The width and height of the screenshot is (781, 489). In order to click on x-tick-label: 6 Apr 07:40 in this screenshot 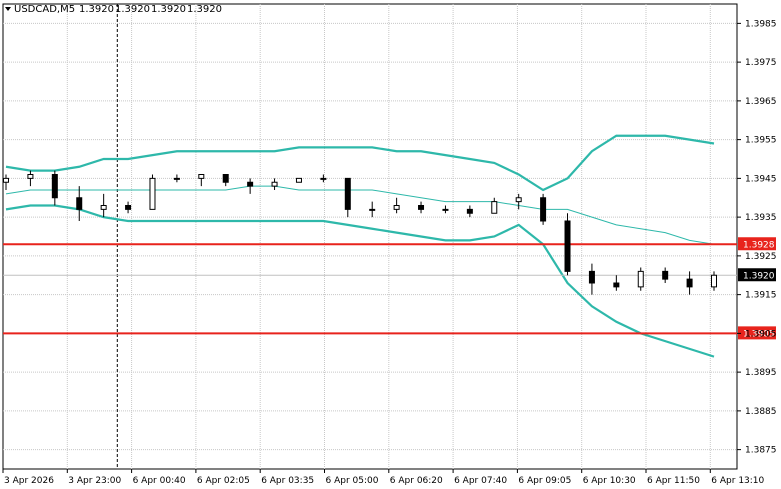, I will do `click(480, 481)`.